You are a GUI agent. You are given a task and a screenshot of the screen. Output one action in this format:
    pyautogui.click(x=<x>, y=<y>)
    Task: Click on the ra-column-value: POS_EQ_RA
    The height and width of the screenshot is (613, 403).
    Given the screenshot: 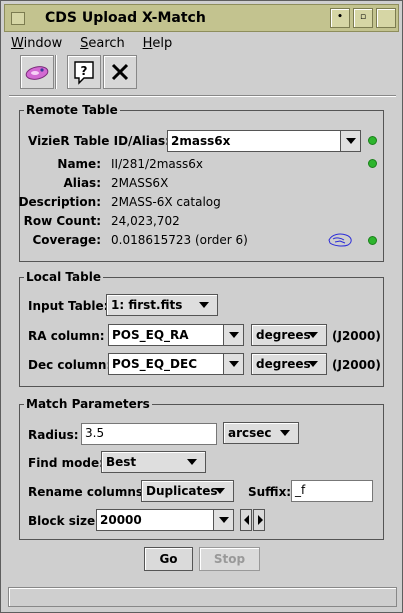 What is the action you would take?
    pyautogui.click(x=150, y=335)
    